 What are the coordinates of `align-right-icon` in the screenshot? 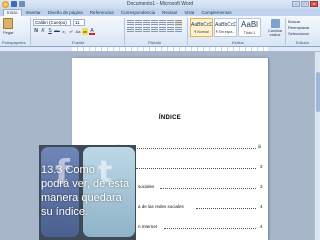 It's located at (146, 30).